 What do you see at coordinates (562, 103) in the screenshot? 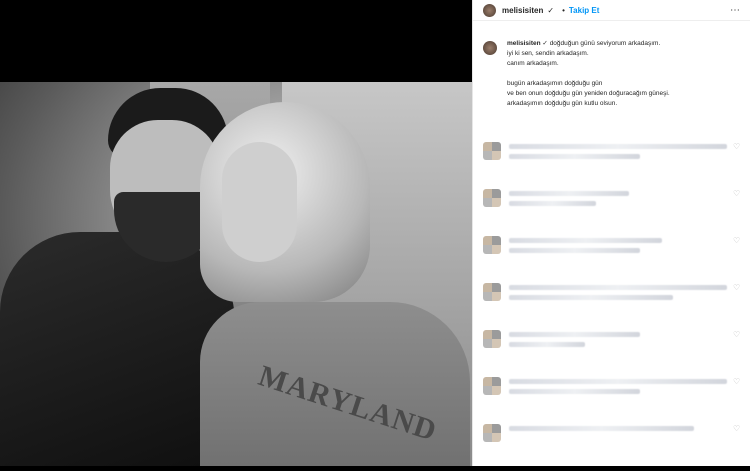
I see `caption-line-6: arkadaşımın doğduğu gün kutlu olsun.` at bounding box center [562, 103].